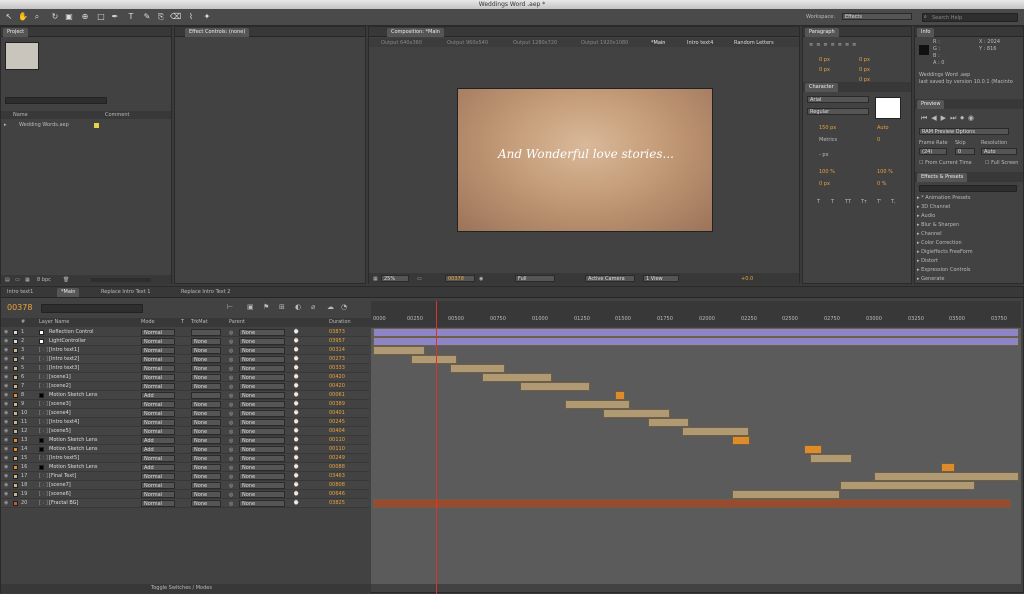  What do you see at coordinates (942, 177) in the screenshot?
I see `tab-effects-presets: Effects & Presets` at bounding box center [942, 177].